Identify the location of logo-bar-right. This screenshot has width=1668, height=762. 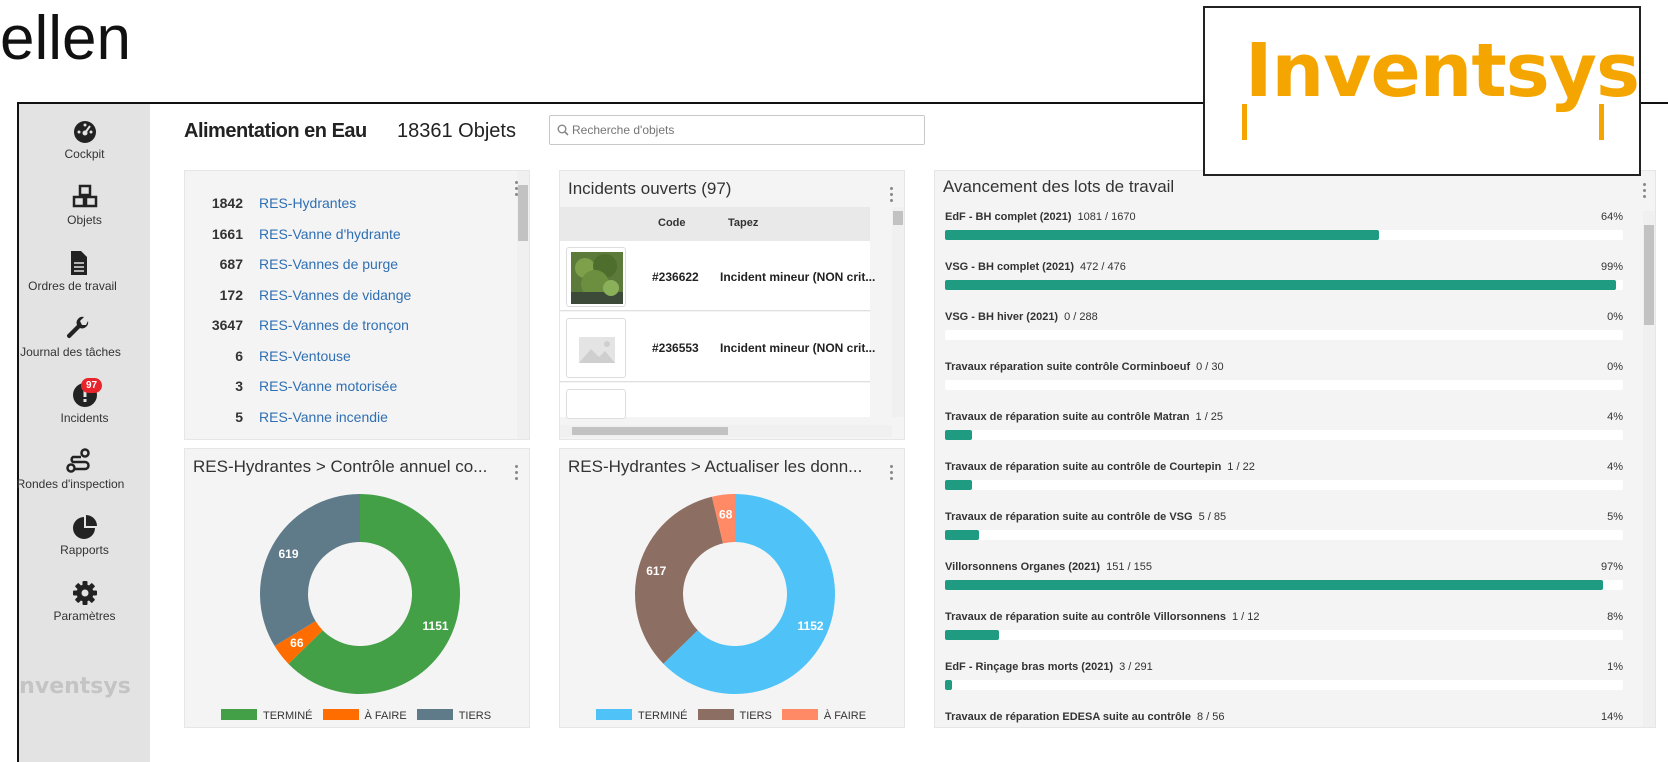
(1601, 122).